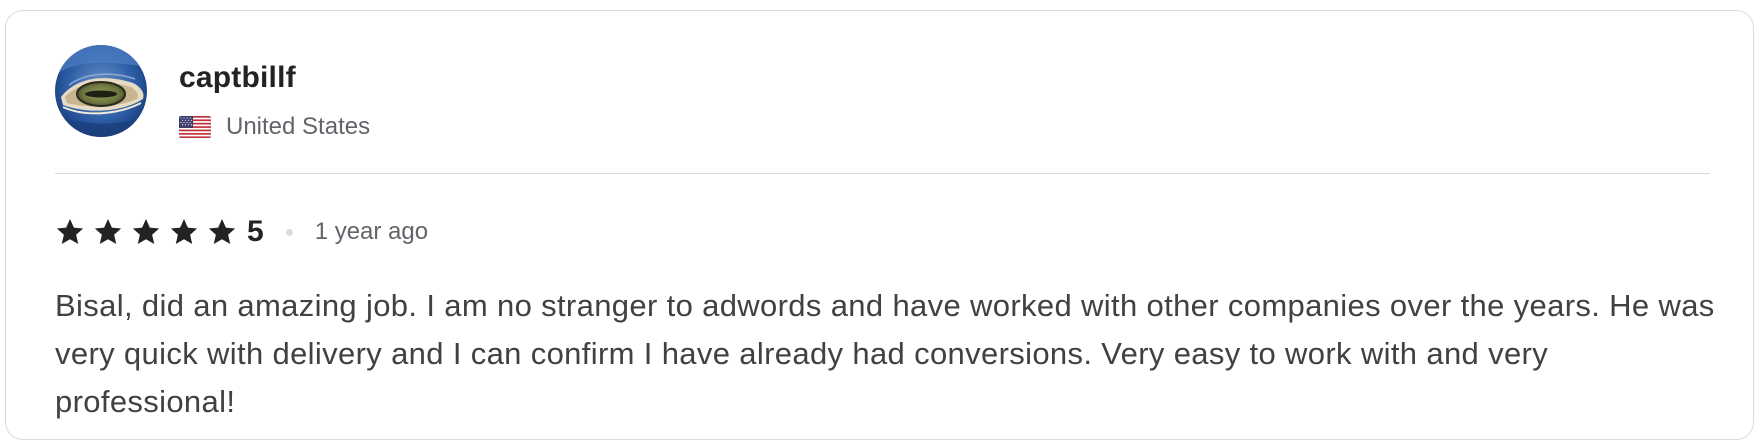 This screenshot has width=1760, height=440. I want to click on star-rating, so click(146, 232).